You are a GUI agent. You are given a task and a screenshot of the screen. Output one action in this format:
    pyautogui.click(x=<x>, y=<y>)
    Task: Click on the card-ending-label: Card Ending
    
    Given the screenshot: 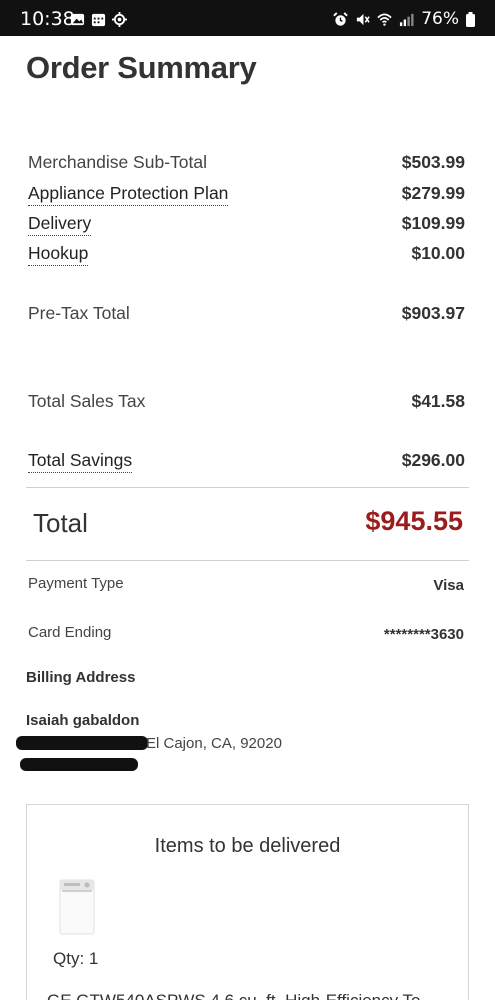 What is the action you would take?
    pyautogui.click(x=70, y=632)
    